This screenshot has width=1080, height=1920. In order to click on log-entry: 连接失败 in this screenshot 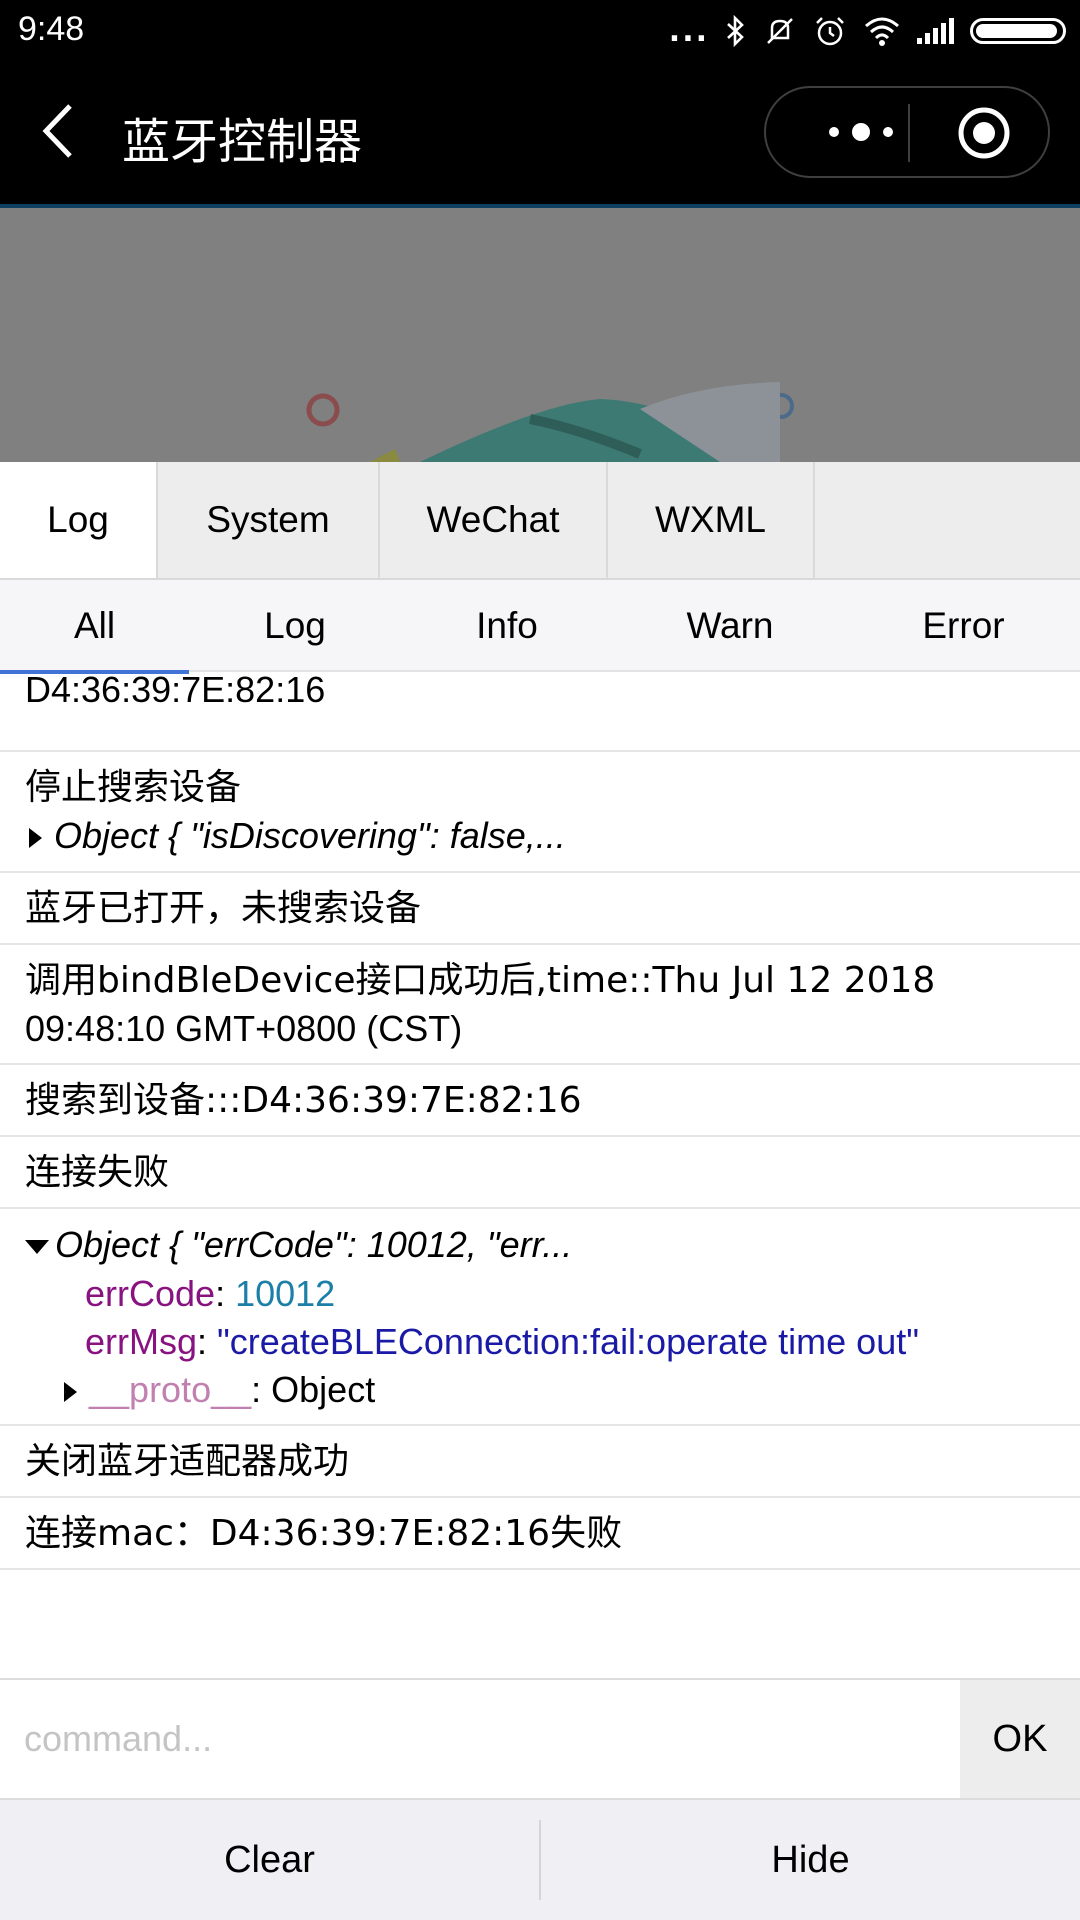, I will do `click(540, 1173)`.